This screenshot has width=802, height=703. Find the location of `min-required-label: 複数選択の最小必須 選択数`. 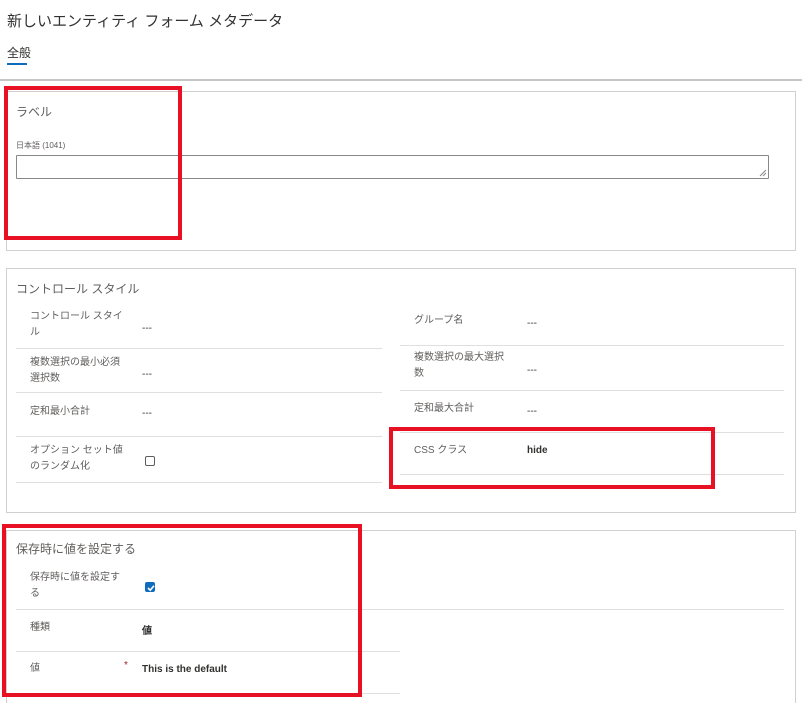

min-required-label: 複数選択の最小必須 選択数 is located at coordinates (75, 370).